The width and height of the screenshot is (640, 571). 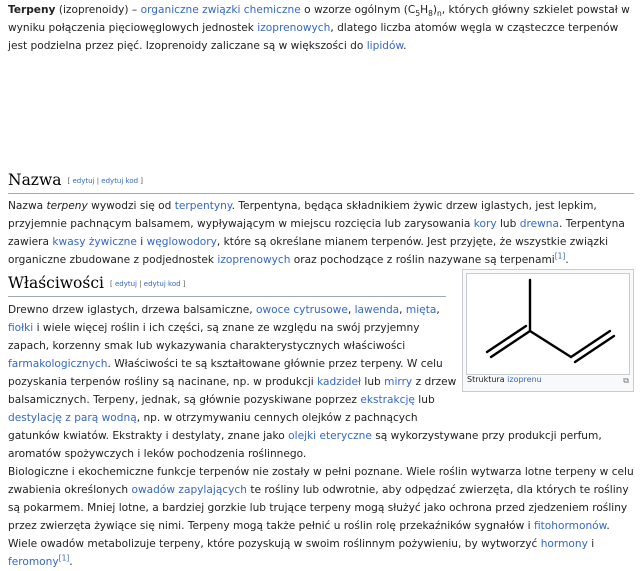 What do you see at coordinates (94, 242) in the screenshot?
I see `link-kwasy-zywiczne: kwasy żywiczne` at bounding box center [94, 242].